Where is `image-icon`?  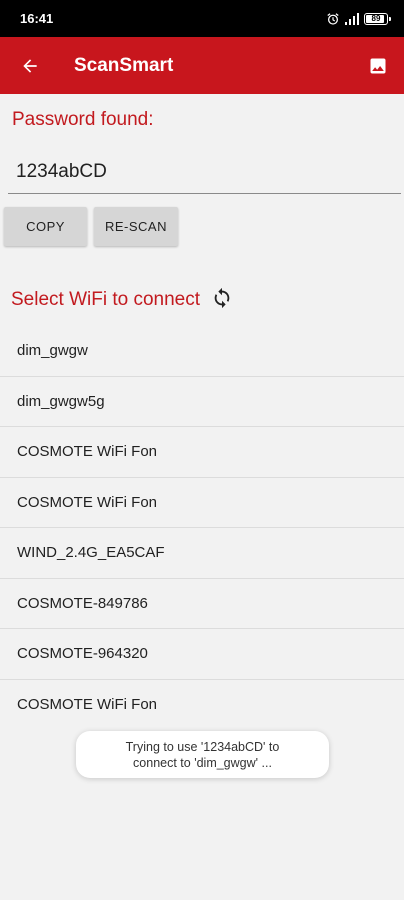 image-icon is located at coordinates (378, 65).